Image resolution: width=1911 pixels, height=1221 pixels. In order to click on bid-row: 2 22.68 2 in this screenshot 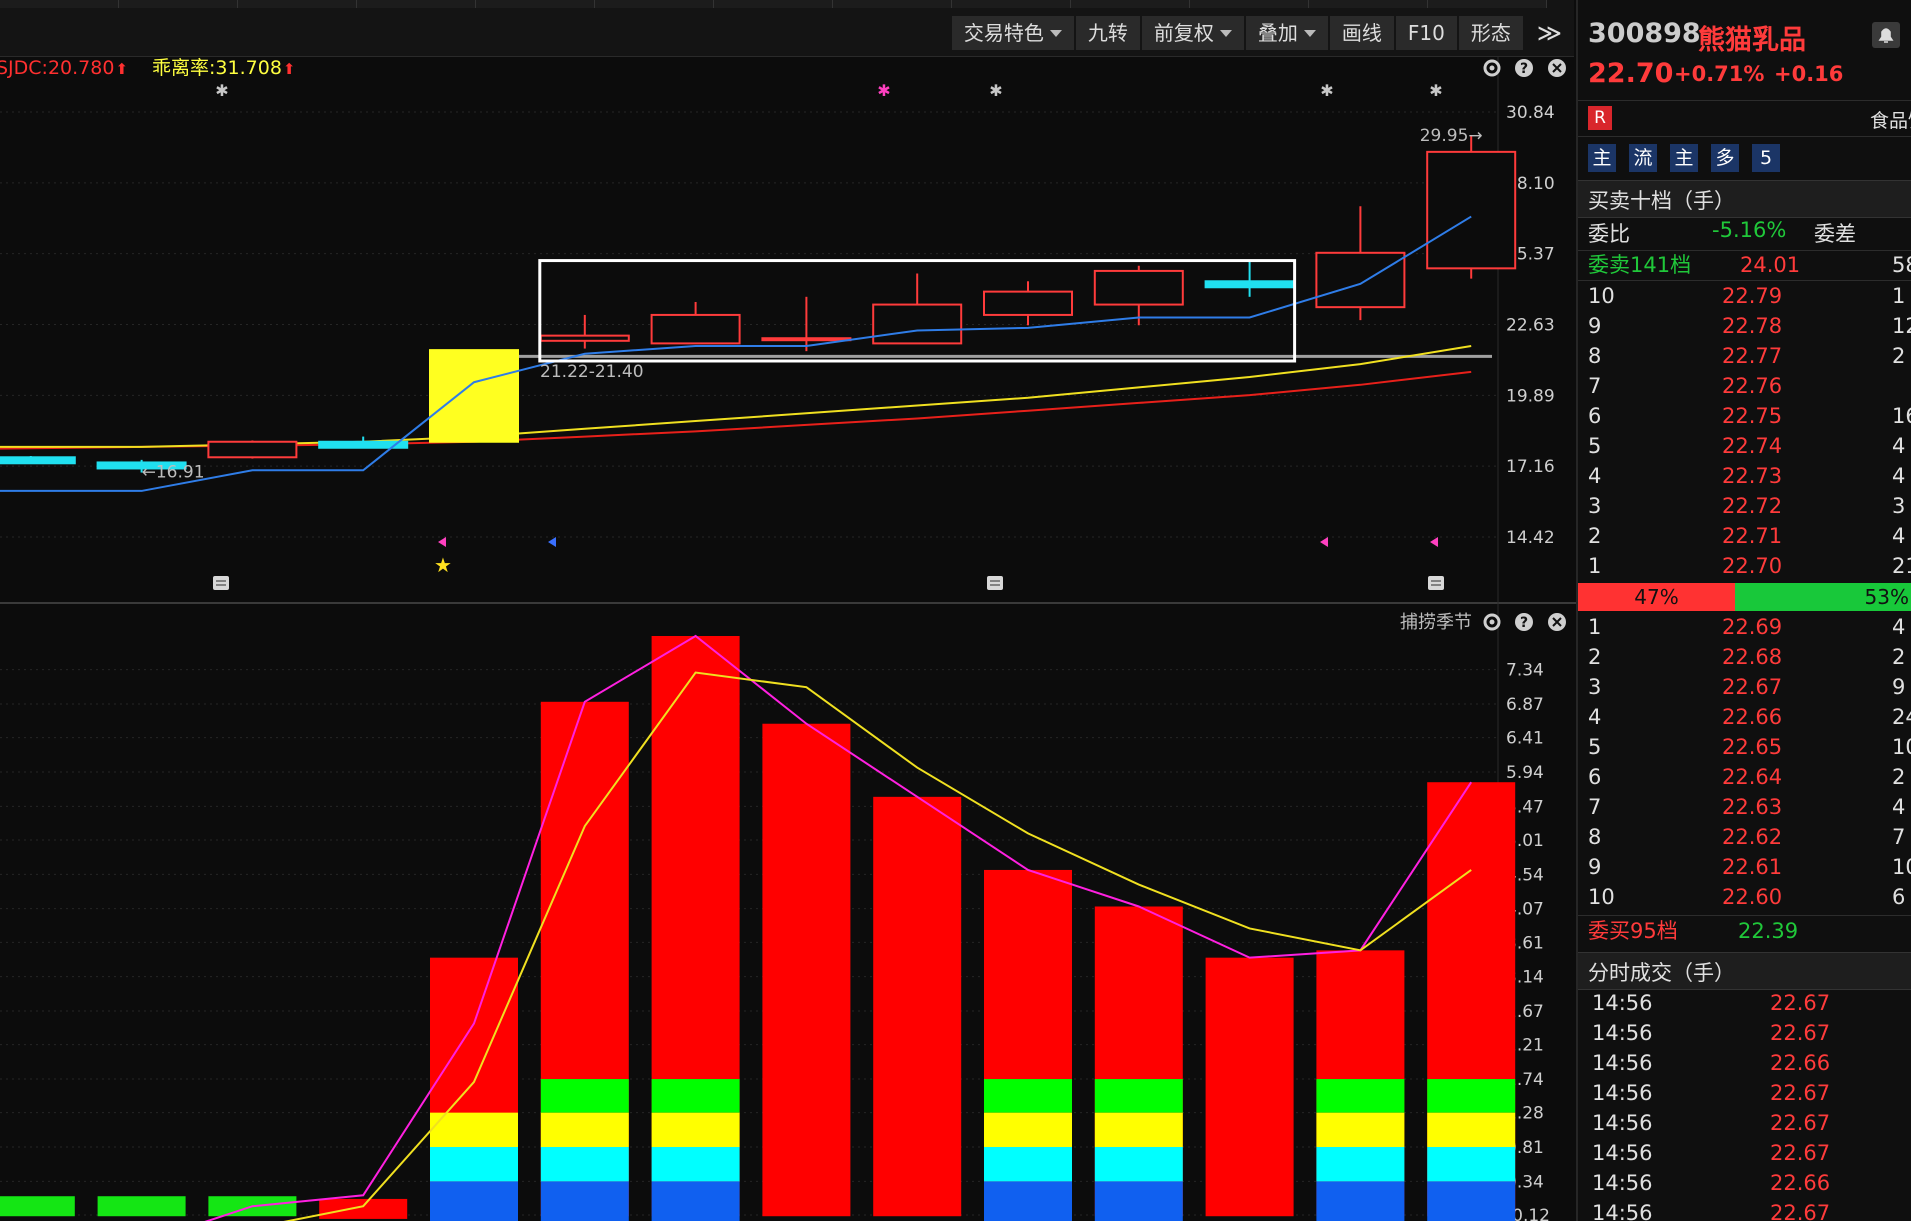, I will do `click(1744, 657)`.